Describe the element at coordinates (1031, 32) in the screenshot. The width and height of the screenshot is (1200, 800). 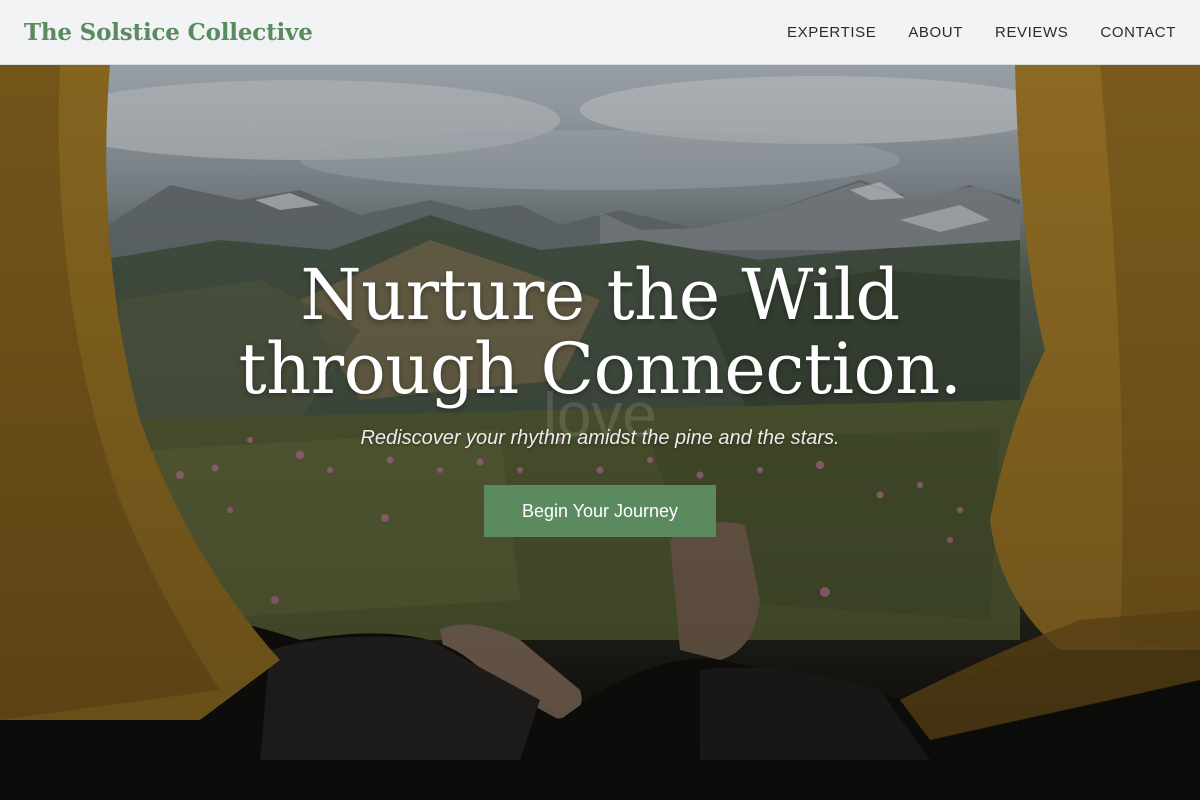
I see `nav-link-reviews: REVIEWS` at that location.